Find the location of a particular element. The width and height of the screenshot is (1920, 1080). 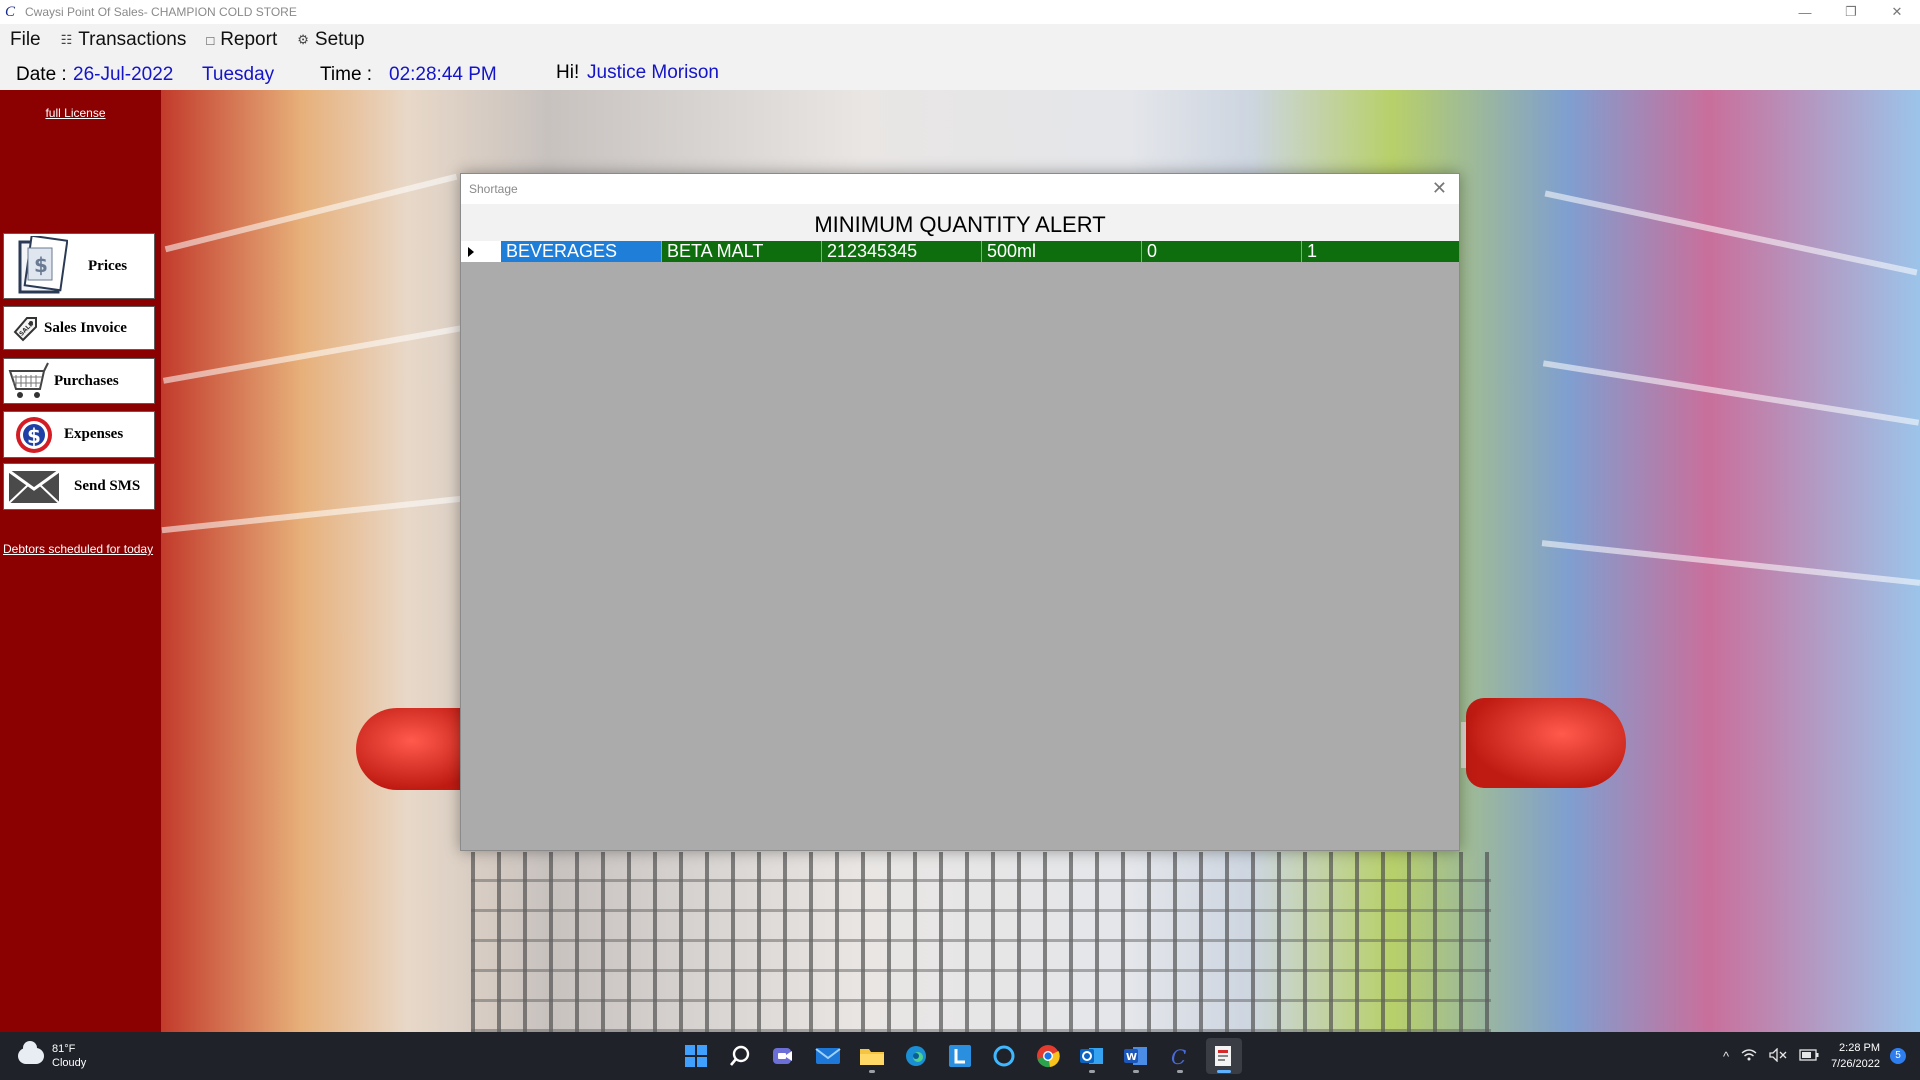

time-value: 02:28:44 PM is located at coordinates (443, 74).